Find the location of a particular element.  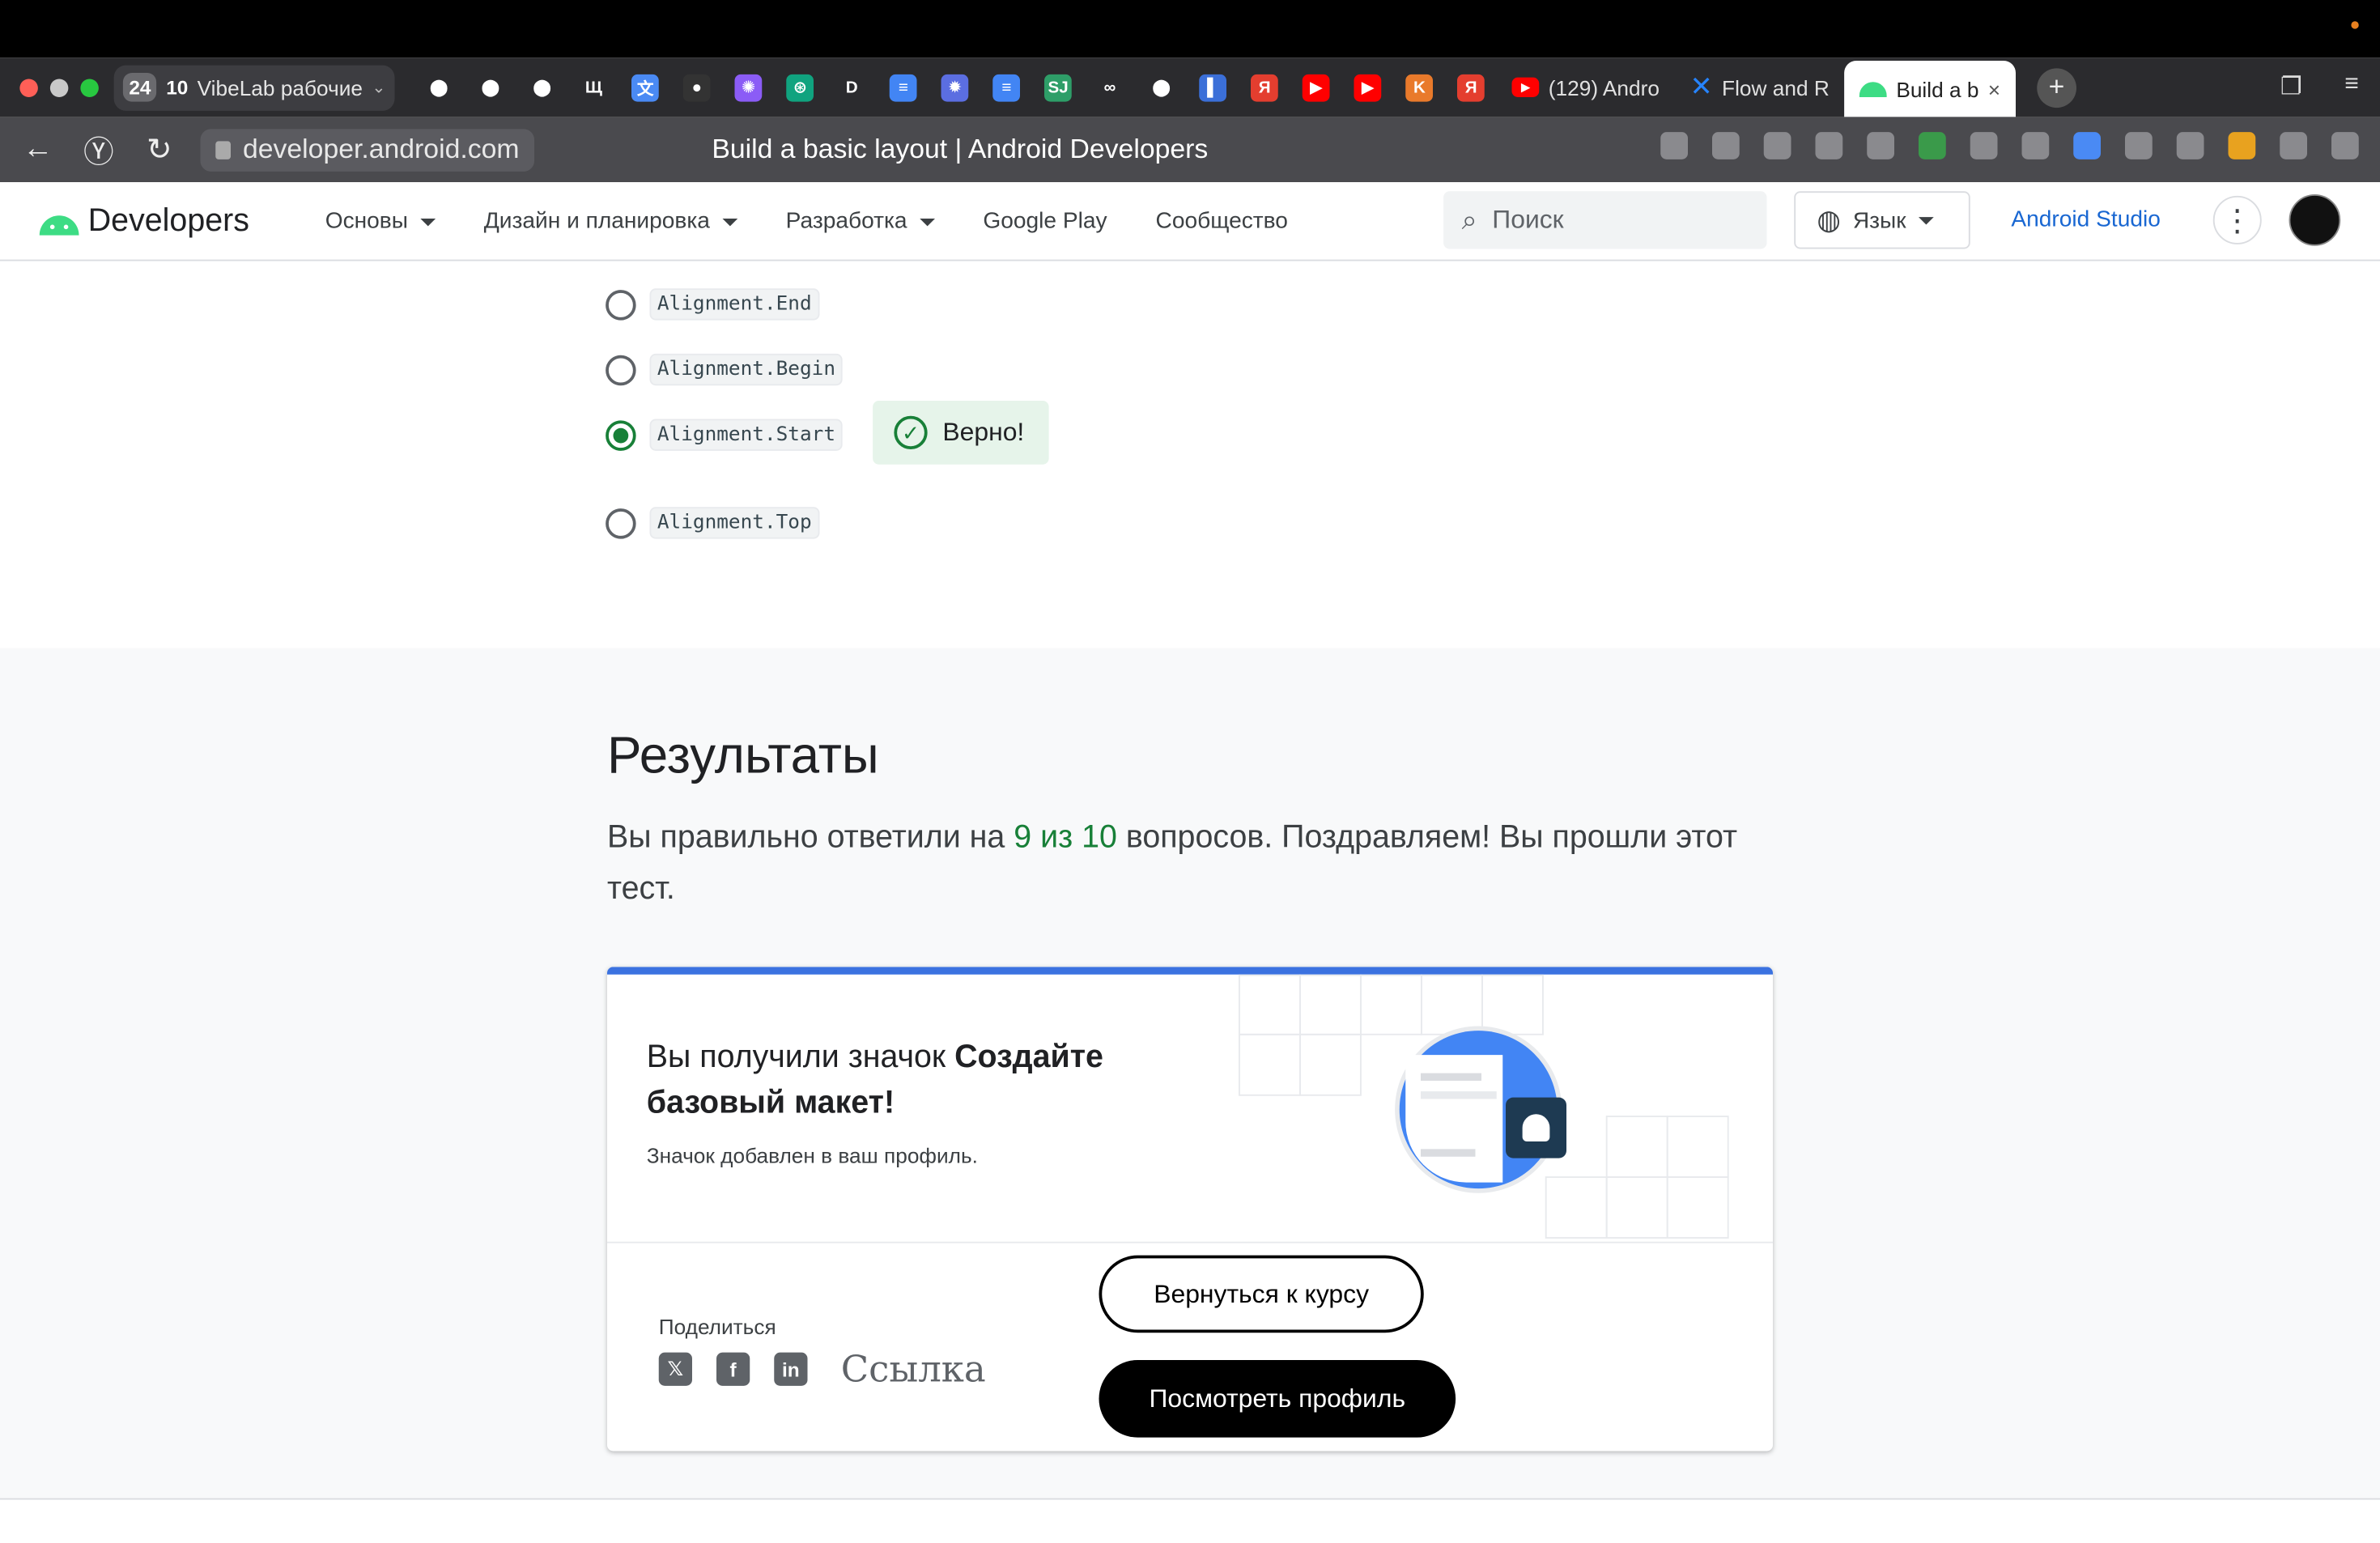

sidebar-icon is located at coordinates (2294, 145).